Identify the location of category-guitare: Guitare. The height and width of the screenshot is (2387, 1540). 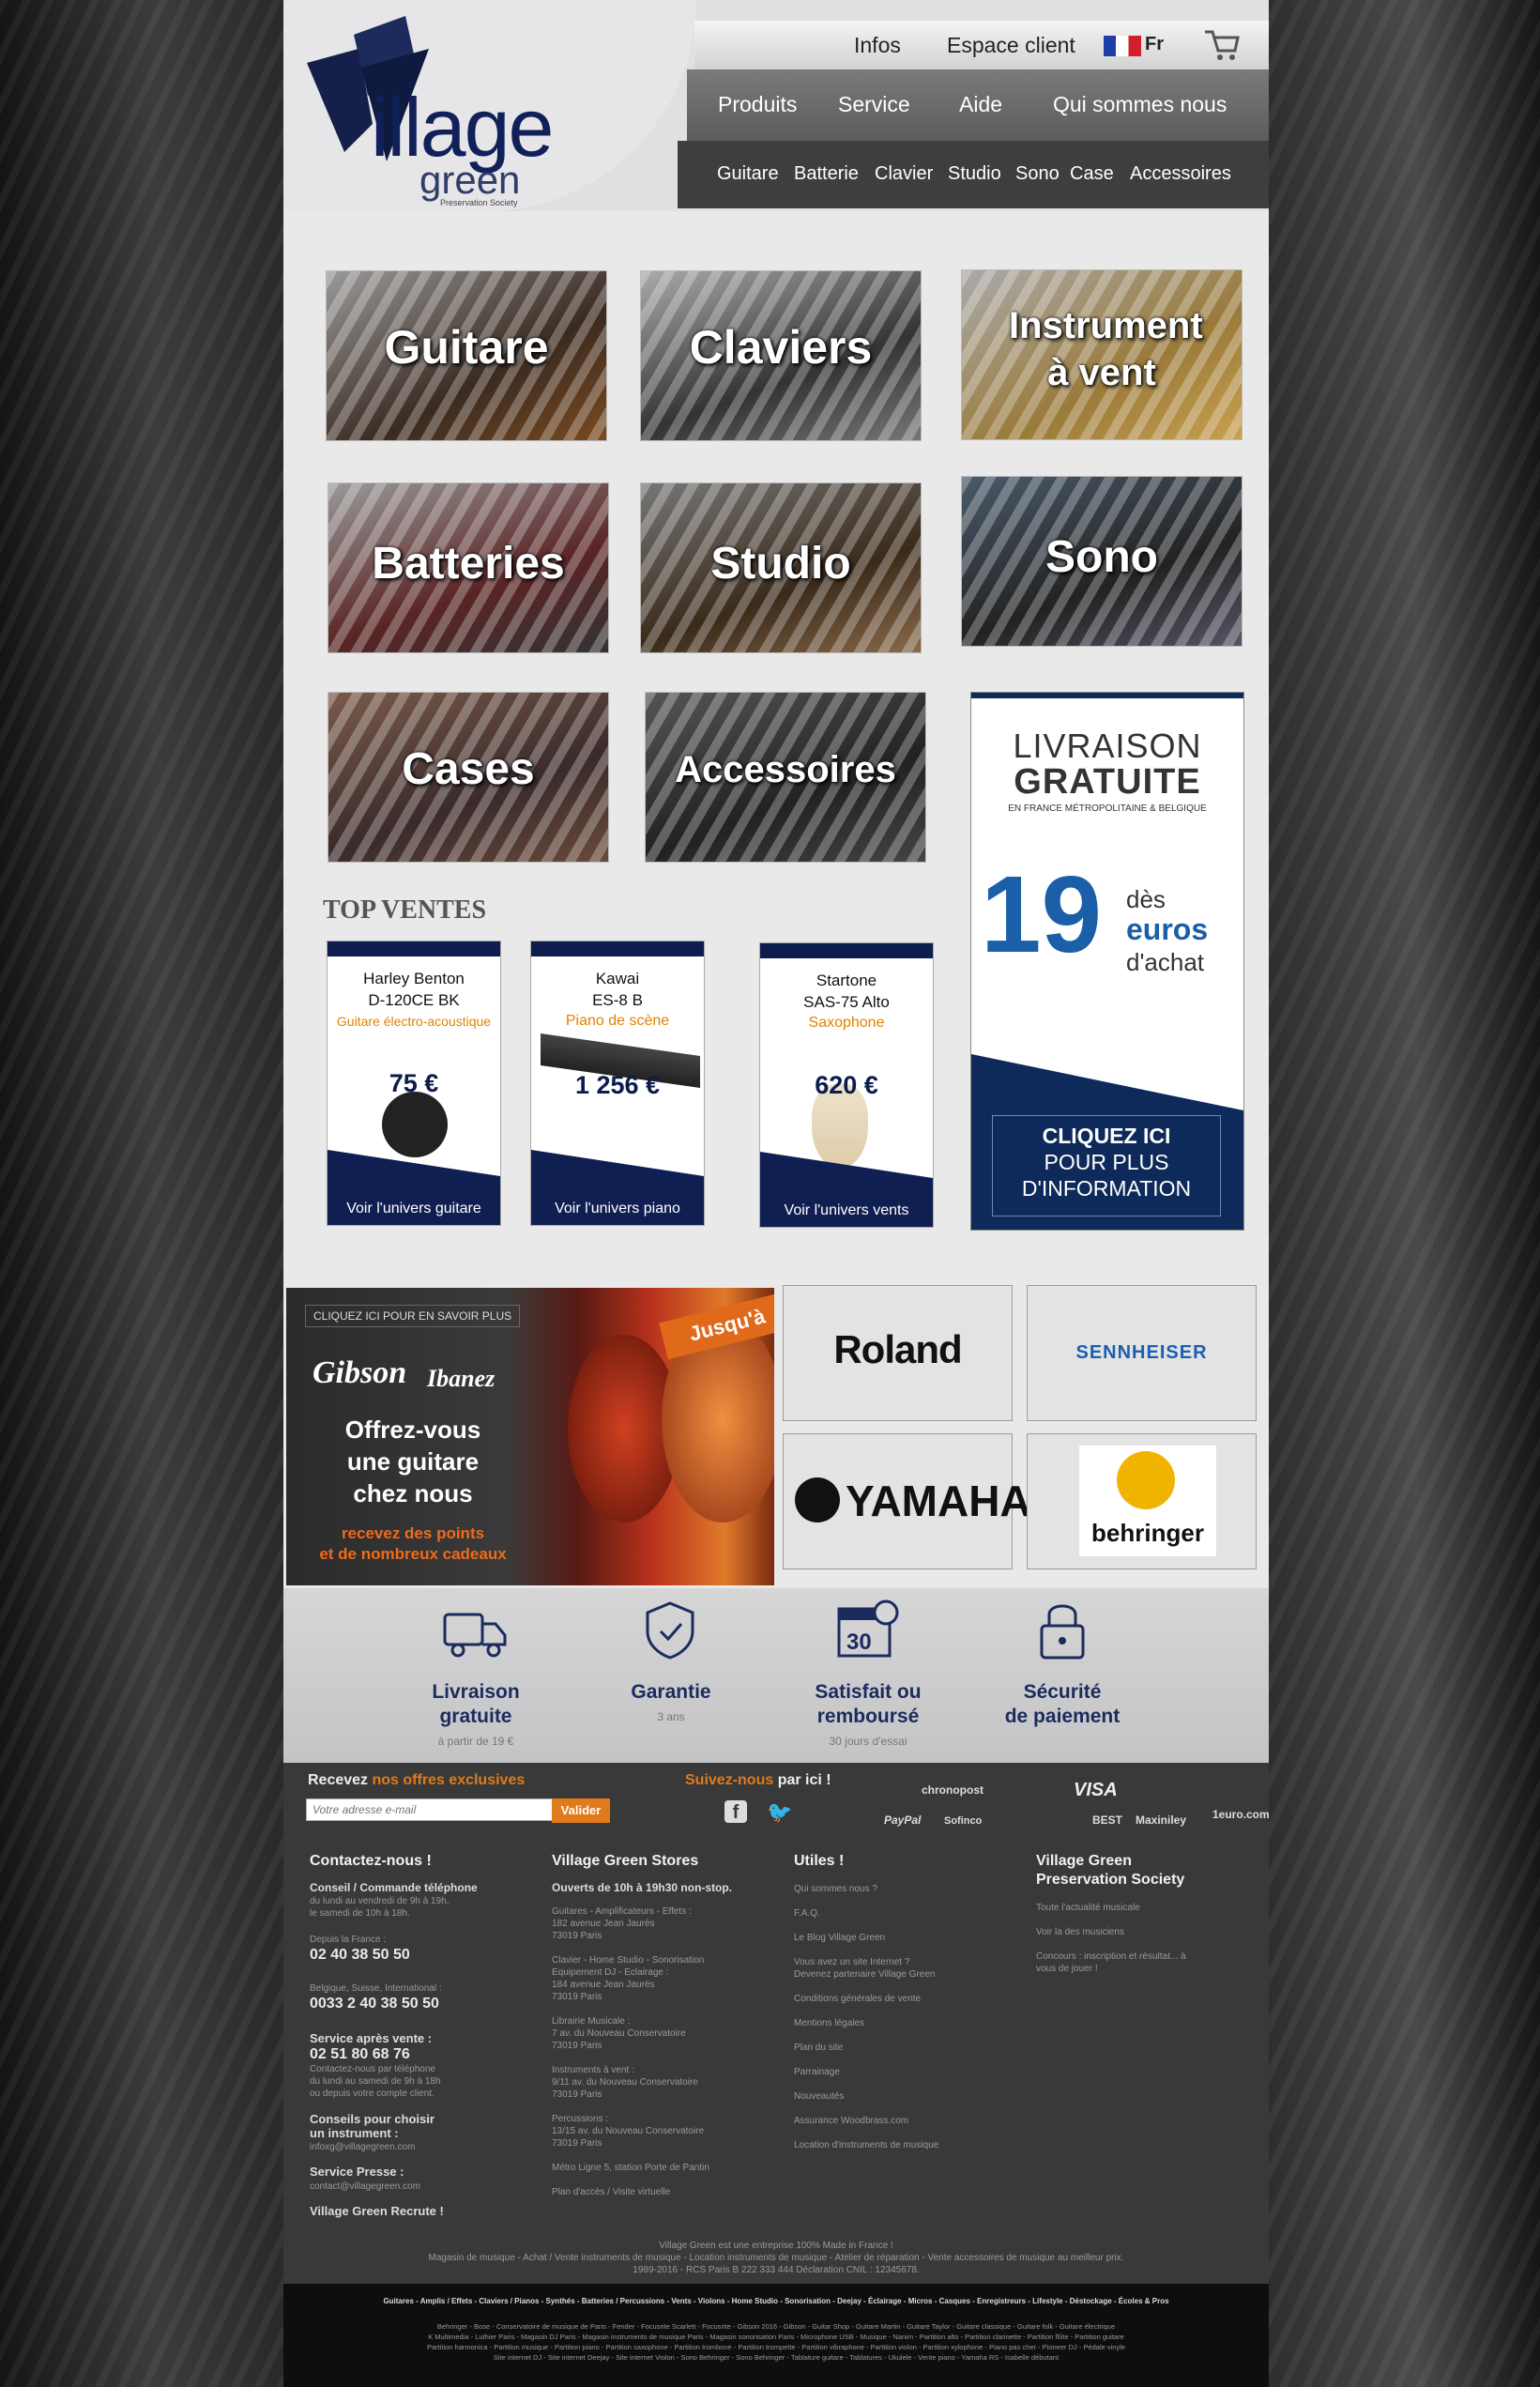
(466, 356).